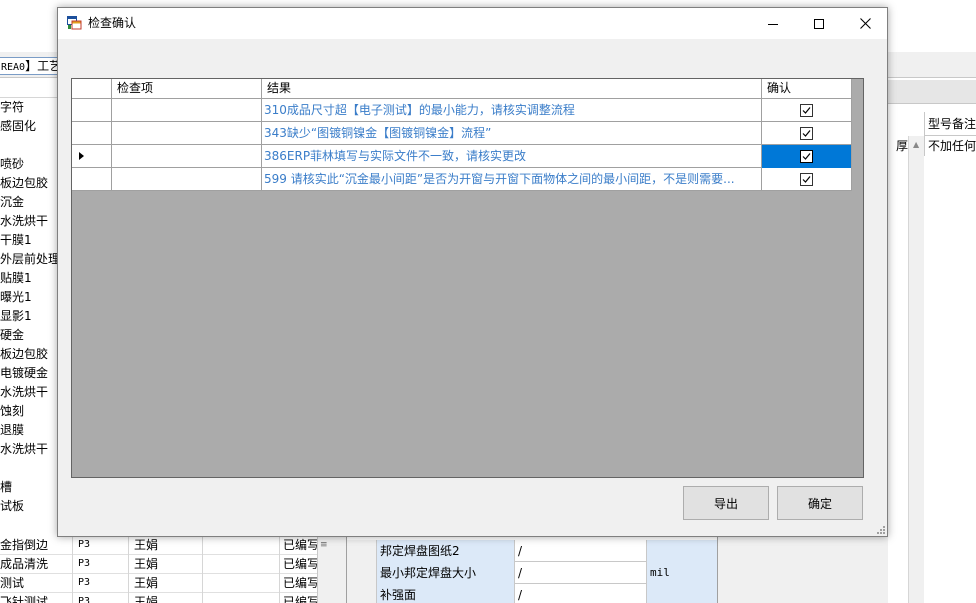  I want to click on column-header-confirm: 确认, so click(807, 89).